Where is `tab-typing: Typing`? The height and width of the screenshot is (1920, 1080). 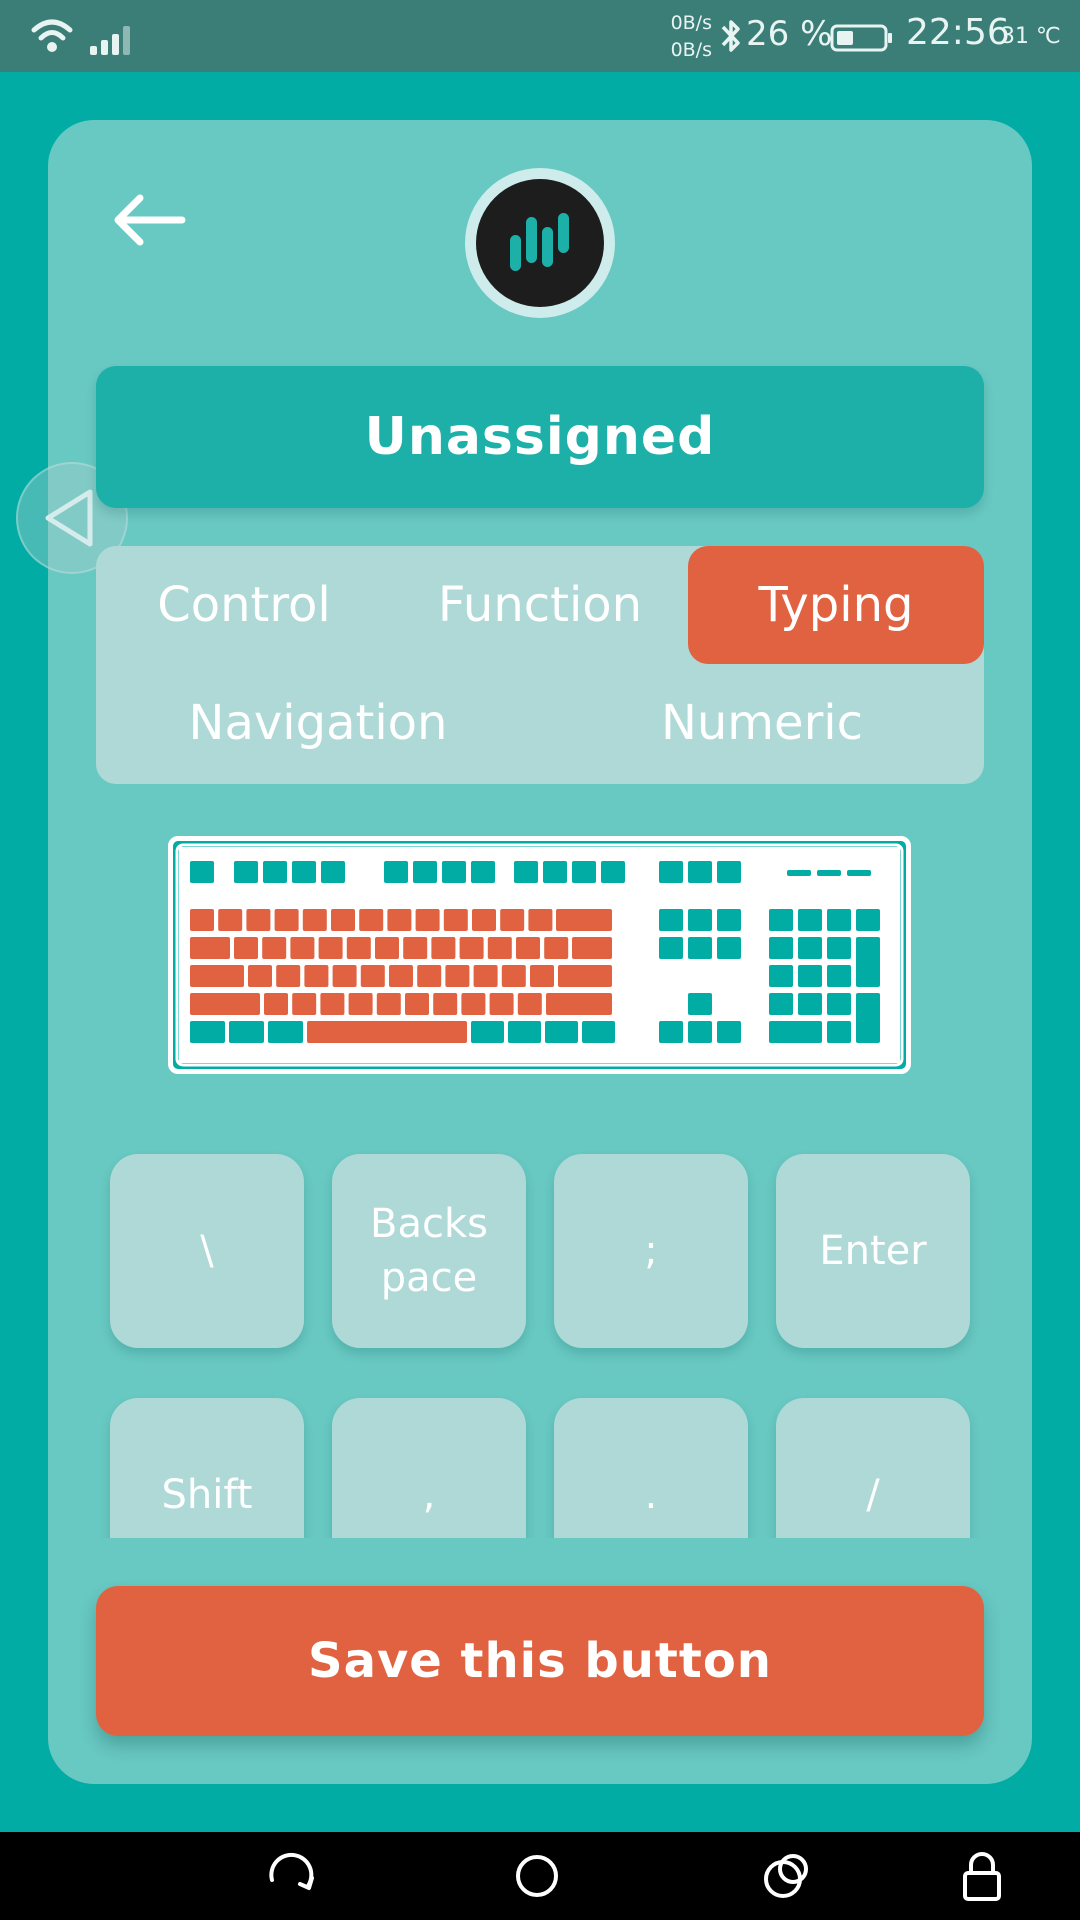
tab-typing: Typing is located at coordinates (836, 605).